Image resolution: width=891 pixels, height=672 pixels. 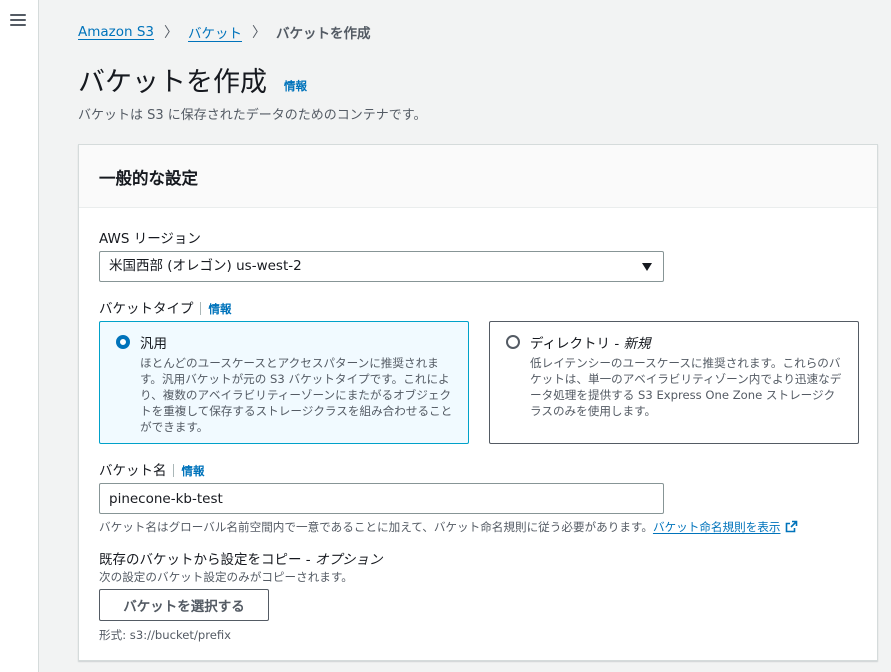 I want to click on bucket-name-label-text: バケット名, so click(x=133, y=471).